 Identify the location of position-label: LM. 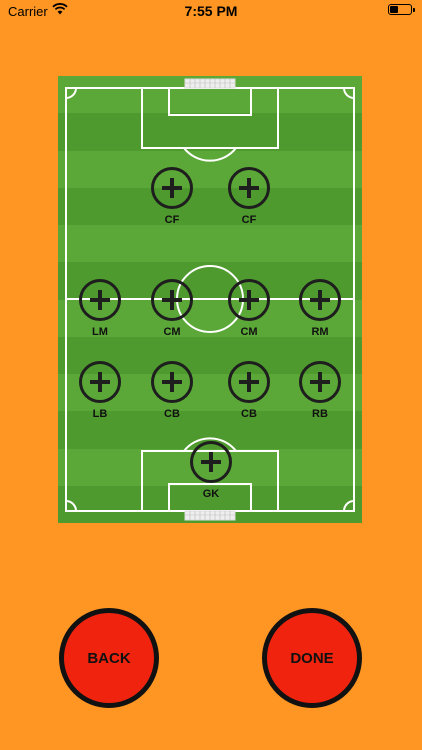
(100, 332).